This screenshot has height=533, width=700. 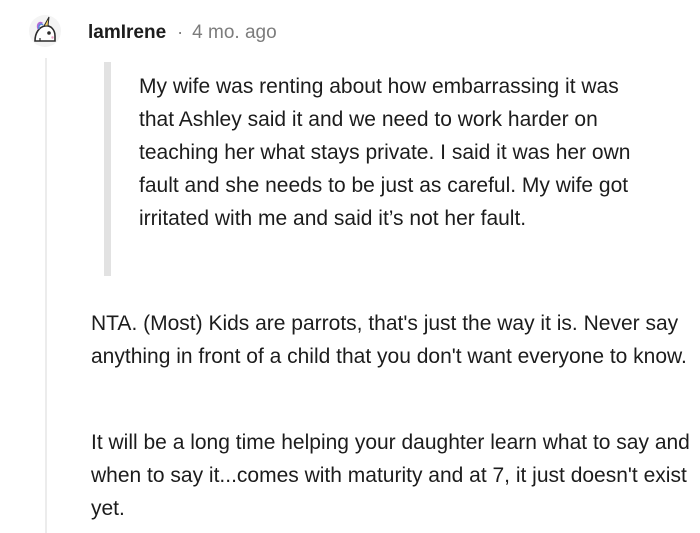 I want to click on quote-bar, so click(x=107, y=169).